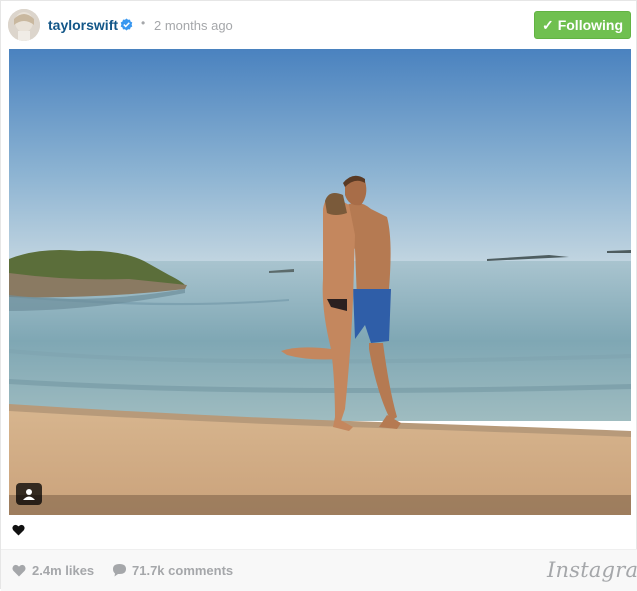 The width and height of the screenshot is (637, 591). What do you see at coordinates (83, 25) in the screenshot?
I see `username-link: taylorswift` at bounding box center [83, 25].